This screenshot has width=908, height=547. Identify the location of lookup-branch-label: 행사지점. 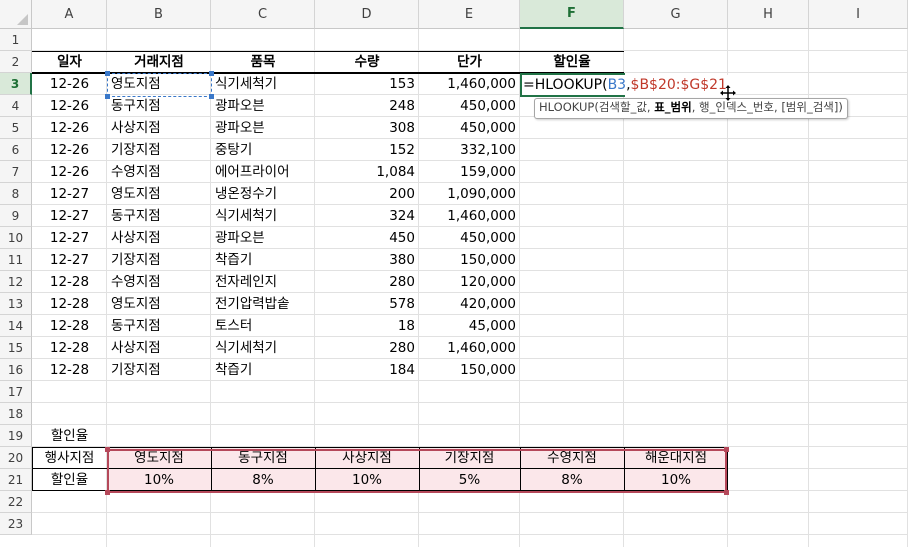
(69, 458).